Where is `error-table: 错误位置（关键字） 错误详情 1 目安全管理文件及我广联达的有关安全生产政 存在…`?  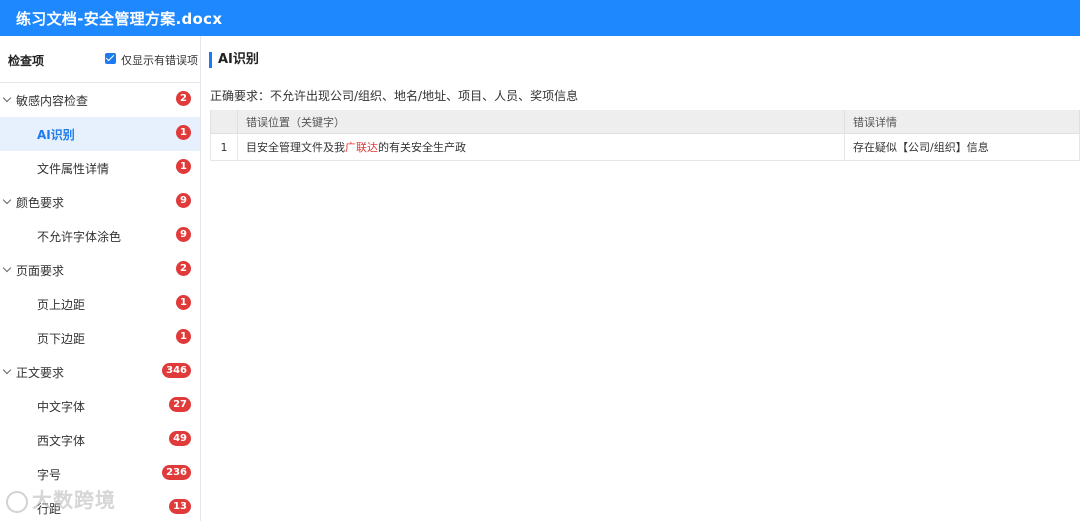
error-table: 错误位置（关键字） 错误详情 1 目安全管理文件及我广联达的有关安全生产政 存在… is located at coordinates (645, 135).